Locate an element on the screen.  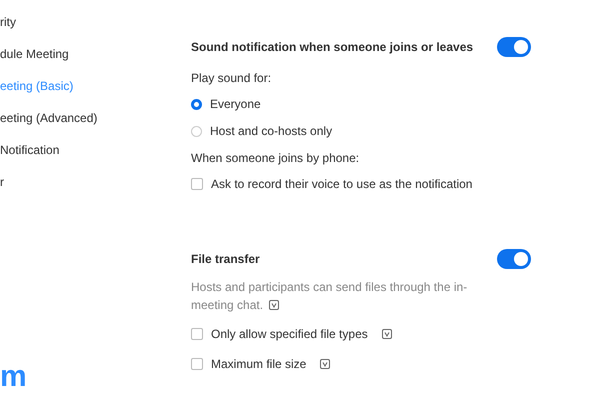
sidebar-item: Notification is located at coordinates (30, 150).